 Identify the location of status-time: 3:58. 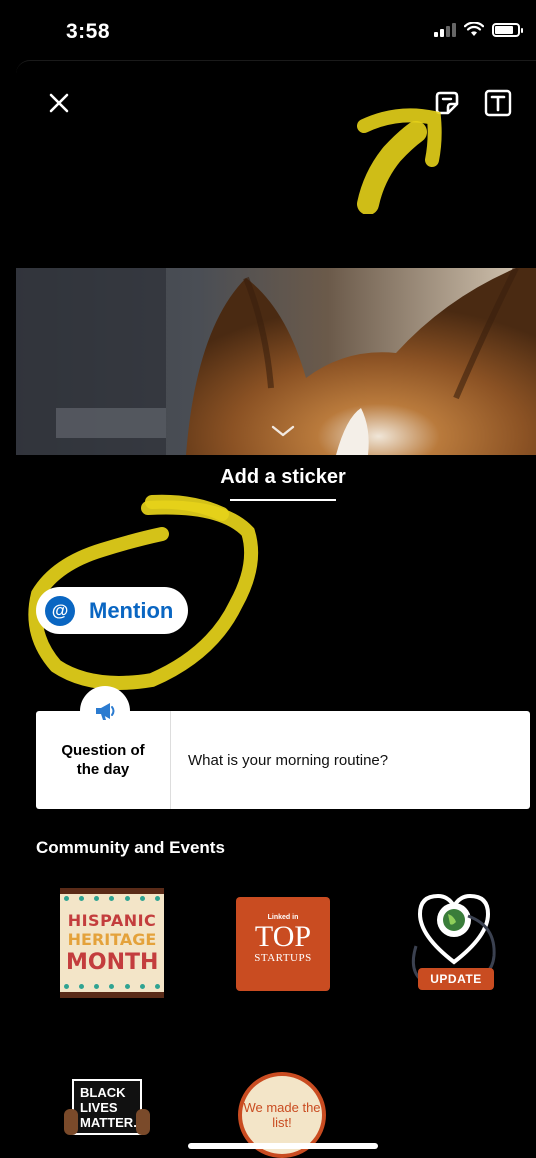
(88, 31).